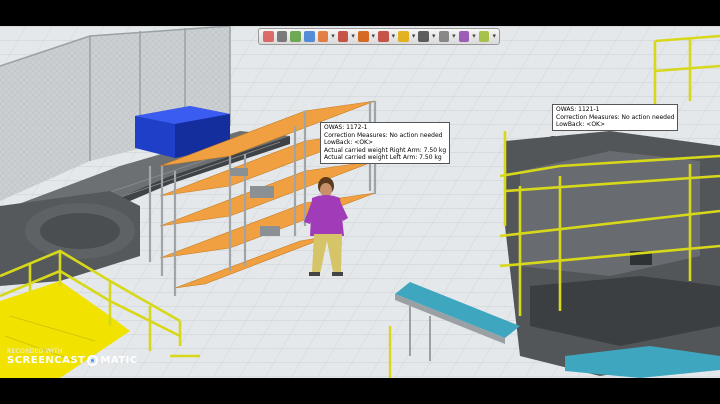 This screenshot has height=404, width=720. Describe the element at coordinates (423, 36) in the screenshot. I see `select-icon` at that location.